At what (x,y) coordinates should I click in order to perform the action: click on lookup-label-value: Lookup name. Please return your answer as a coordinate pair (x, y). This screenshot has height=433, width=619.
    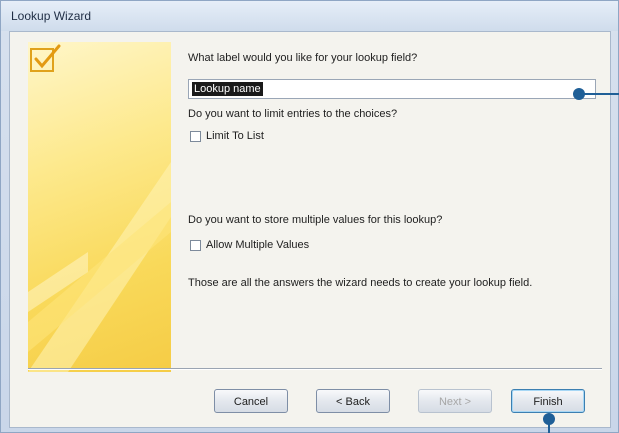
    Looking at the image, I should click on (227, 89).